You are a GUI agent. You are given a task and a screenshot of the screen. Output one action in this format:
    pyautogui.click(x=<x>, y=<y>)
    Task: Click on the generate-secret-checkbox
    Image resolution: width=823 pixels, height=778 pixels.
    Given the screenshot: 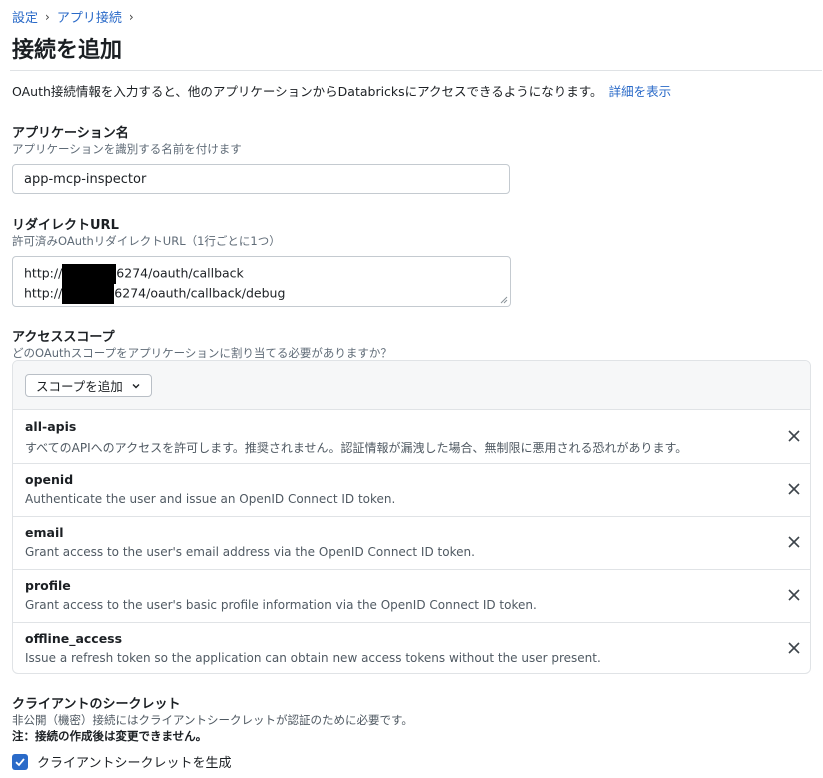 What is the action you would take?
    pyautogui.click(x=20, y=761)
    